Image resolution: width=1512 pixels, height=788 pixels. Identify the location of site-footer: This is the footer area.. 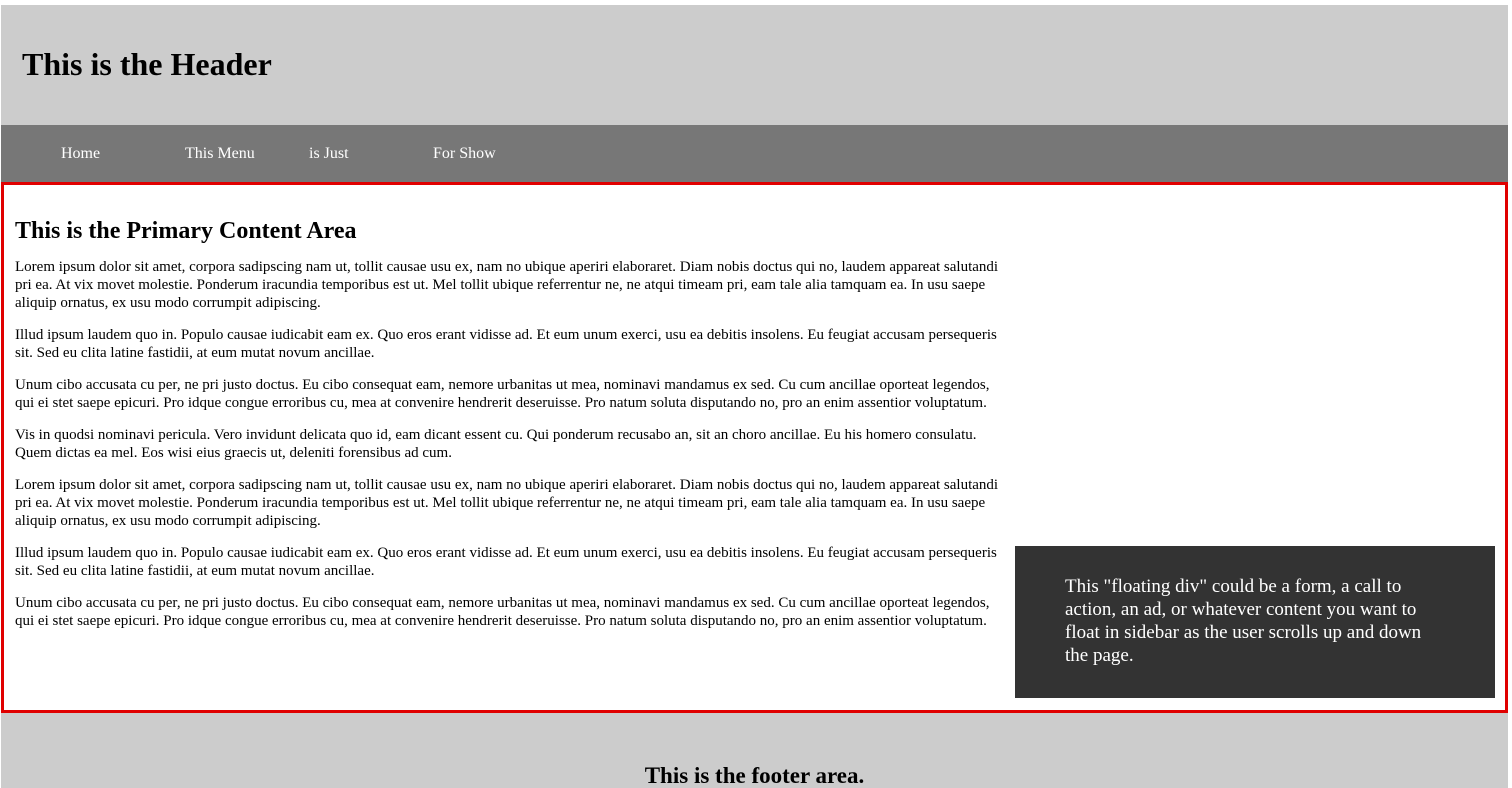
(754, 750).